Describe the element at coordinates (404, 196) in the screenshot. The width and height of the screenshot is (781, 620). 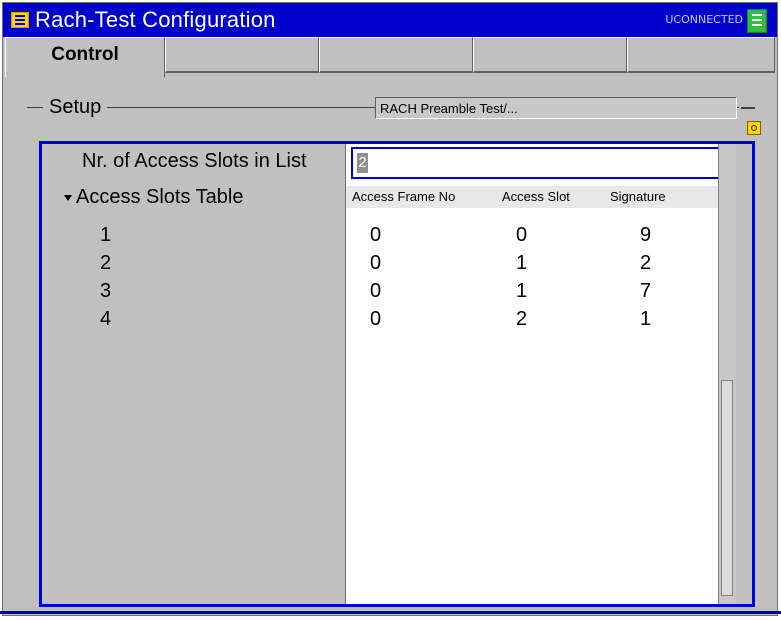
I see `header-access-frame: Access Frame No` at that location.